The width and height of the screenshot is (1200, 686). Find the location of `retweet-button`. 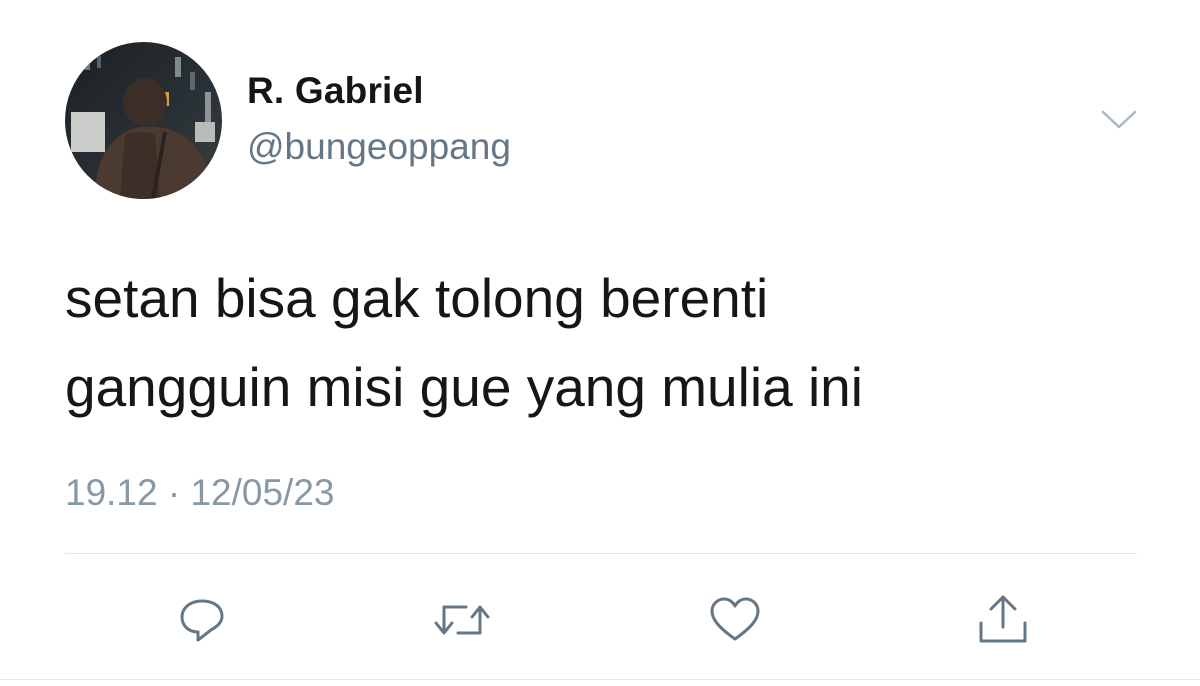

retweet-button is located at coordinates (462, 620).